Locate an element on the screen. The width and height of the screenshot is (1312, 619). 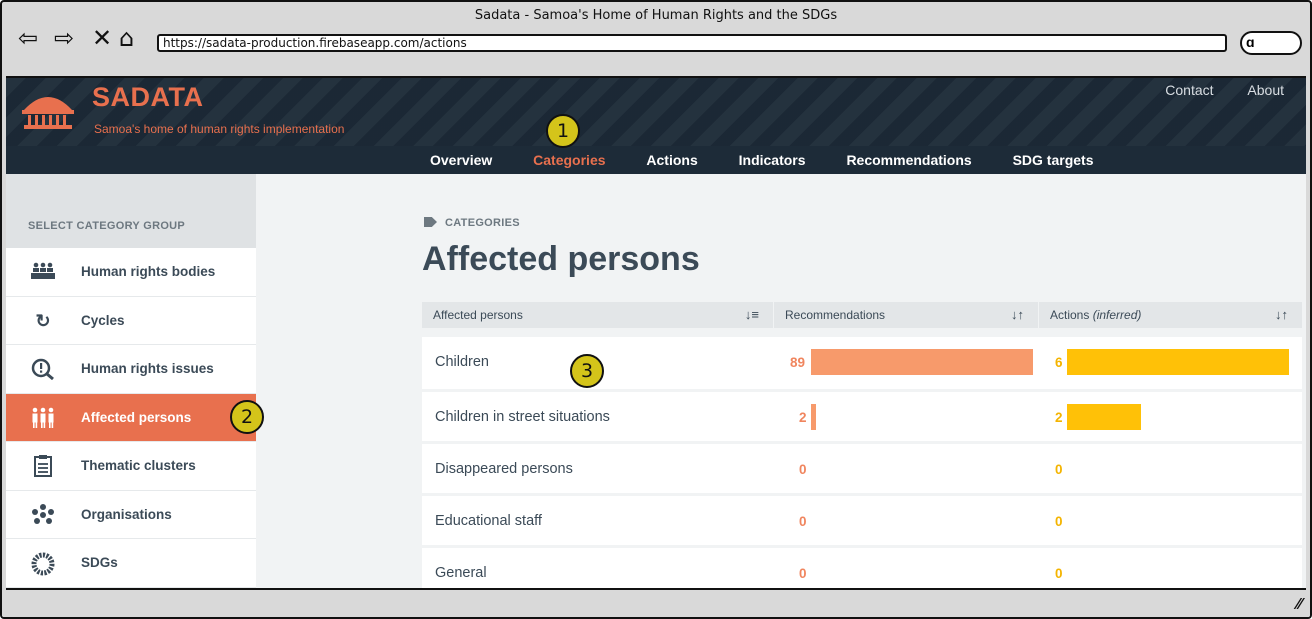
row-name: Educational staff is located at coordinates (488, 521).